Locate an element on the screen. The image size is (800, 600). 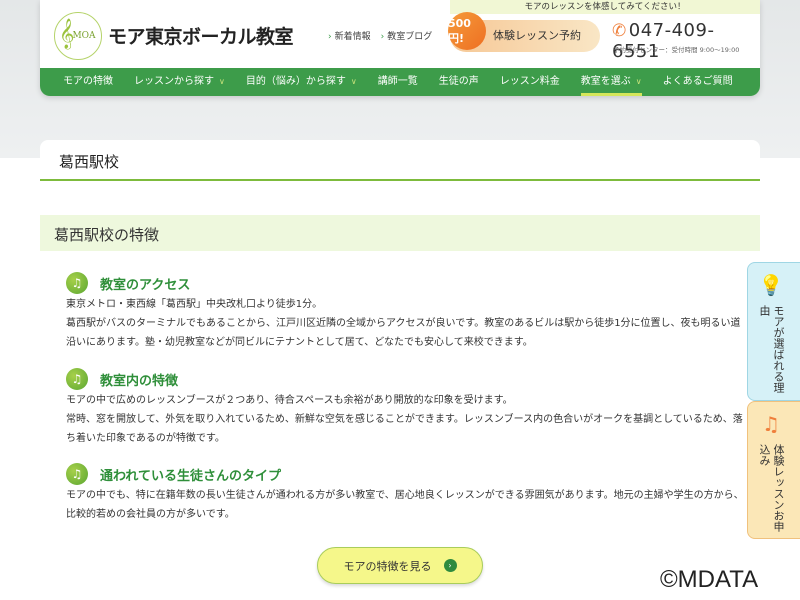
blog-link-label: 教室ブログ is located at coordinates (410, 37).